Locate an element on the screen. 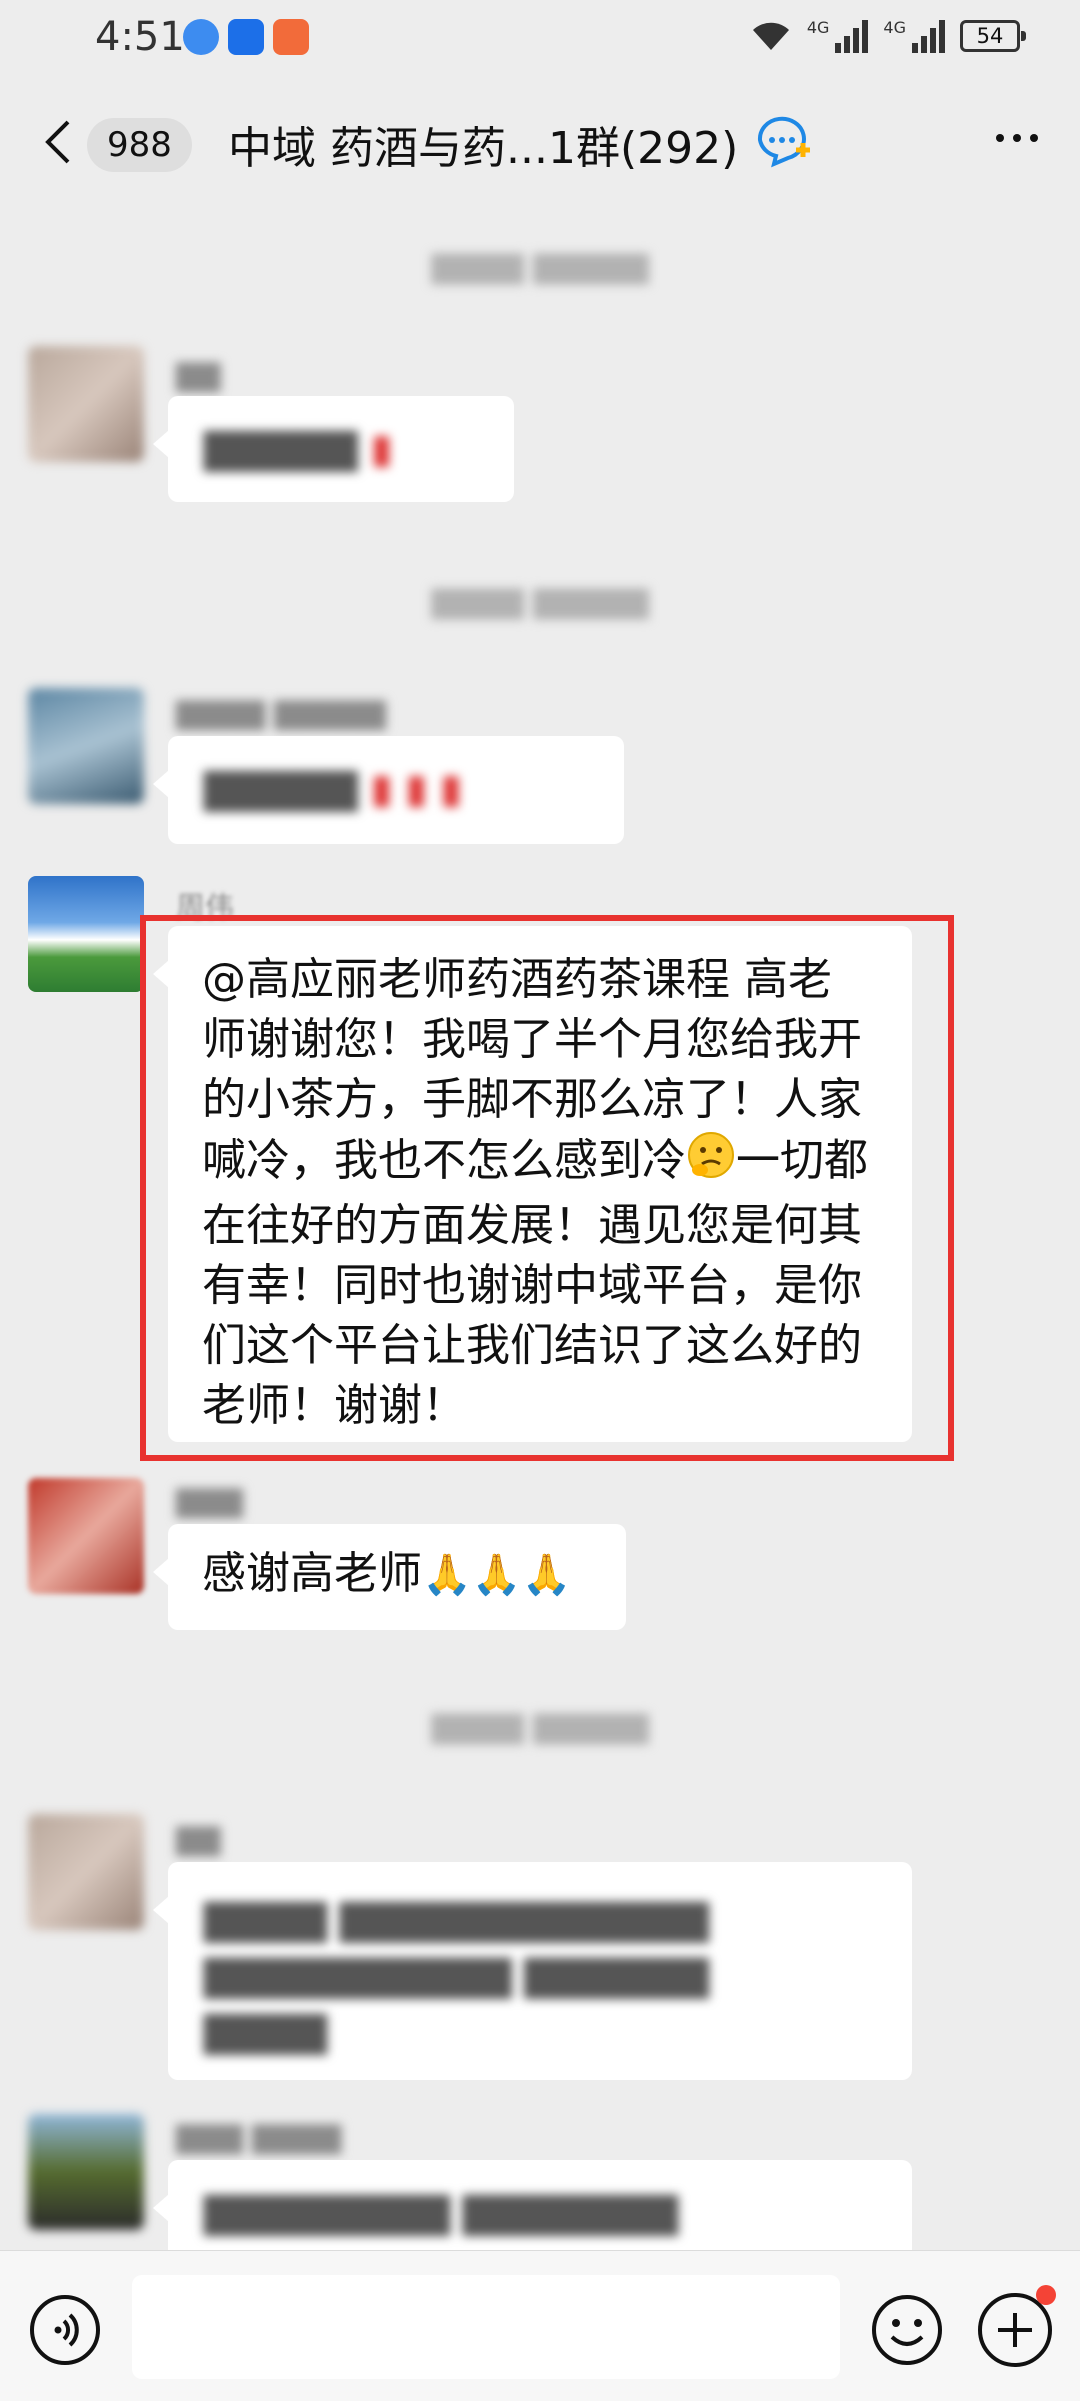  battery-indicator: 54 is located at coordinates (993, 36).